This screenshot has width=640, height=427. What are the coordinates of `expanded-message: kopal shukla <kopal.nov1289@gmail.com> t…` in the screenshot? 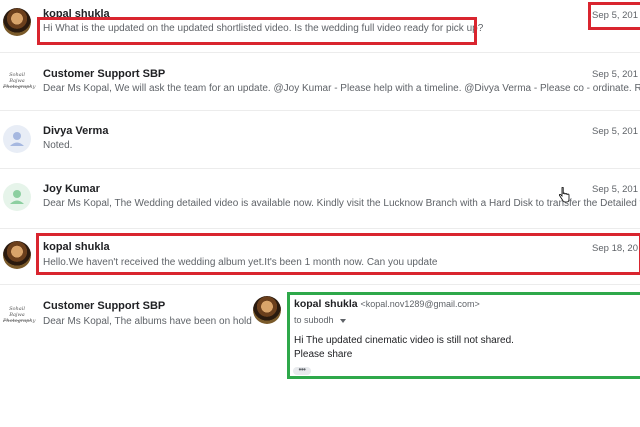 It's located at (463, 335).